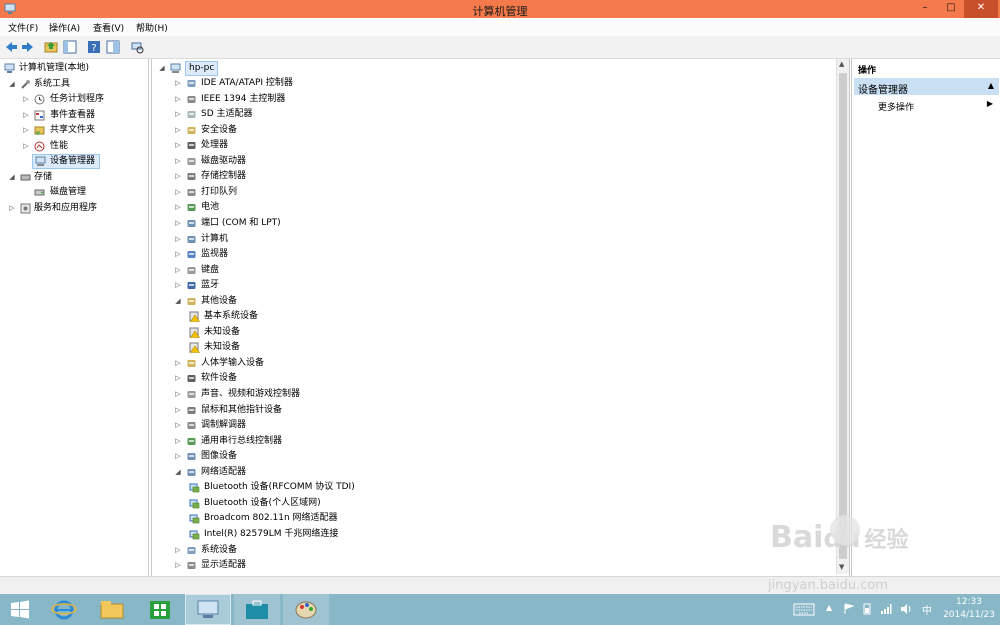 This screenshot has height=625, width=1000. I want to click on menu-file: 文件(F), so click(23, 27).